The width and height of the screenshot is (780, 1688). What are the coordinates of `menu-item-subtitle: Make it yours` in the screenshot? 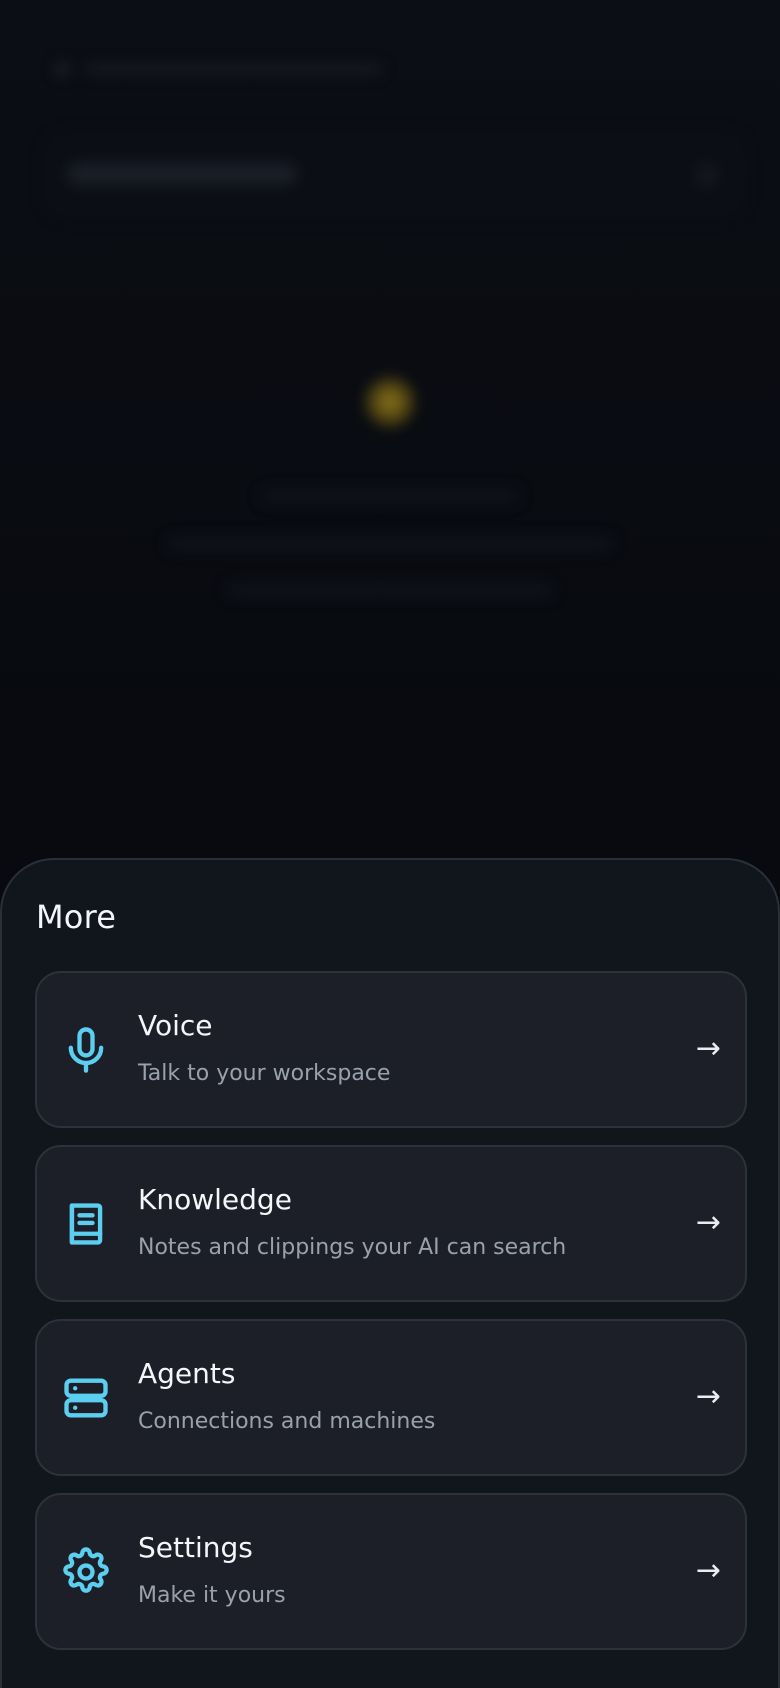 It's located at (212, 1595).